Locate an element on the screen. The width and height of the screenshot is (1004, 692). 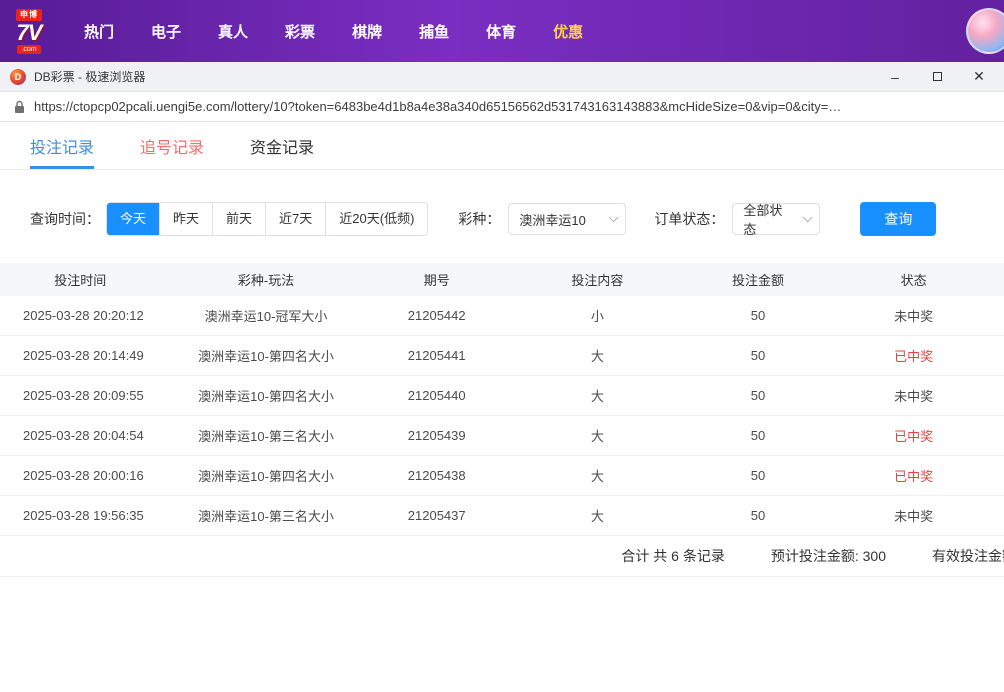
logo-sub: .com is located at coordinates (29, 49).